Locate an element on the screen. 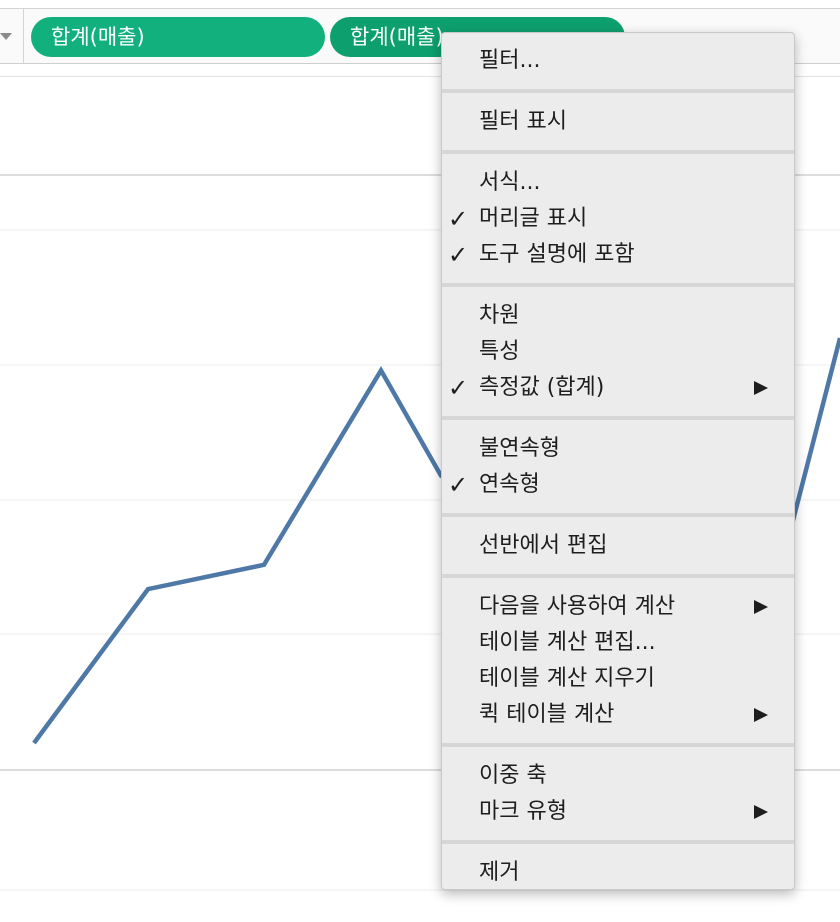 The image size is (840, 922). menu-item: 제거 is located at coordinates (618, 873).